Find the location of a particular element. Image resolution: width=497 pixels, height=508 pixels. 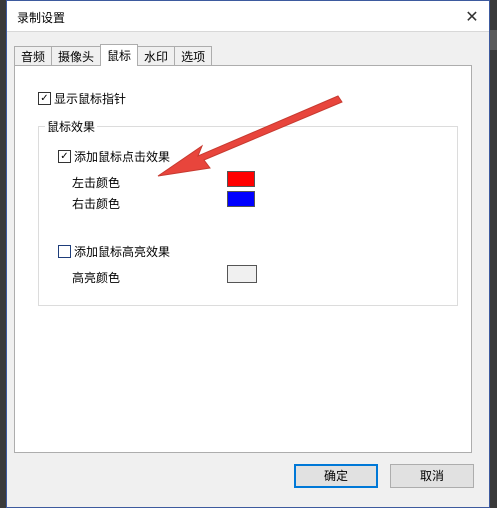

ok-button: 确定 is located at coordinates (336, 476).